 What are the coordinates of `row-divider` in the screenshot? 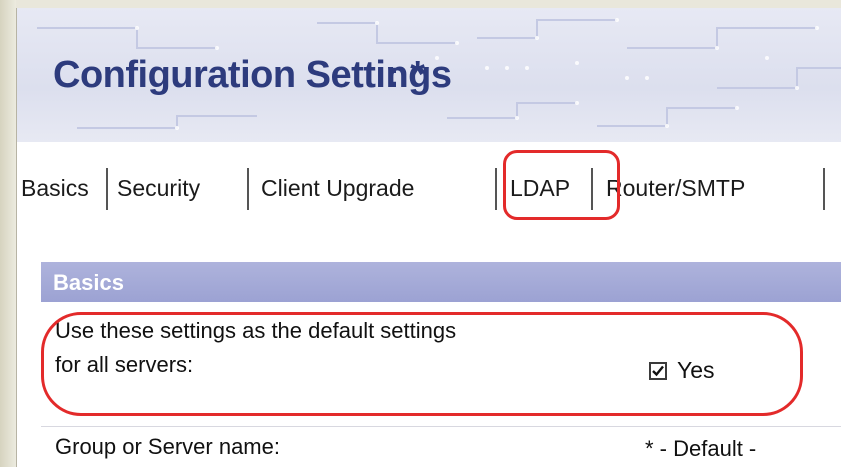 It's located at (441, 426).